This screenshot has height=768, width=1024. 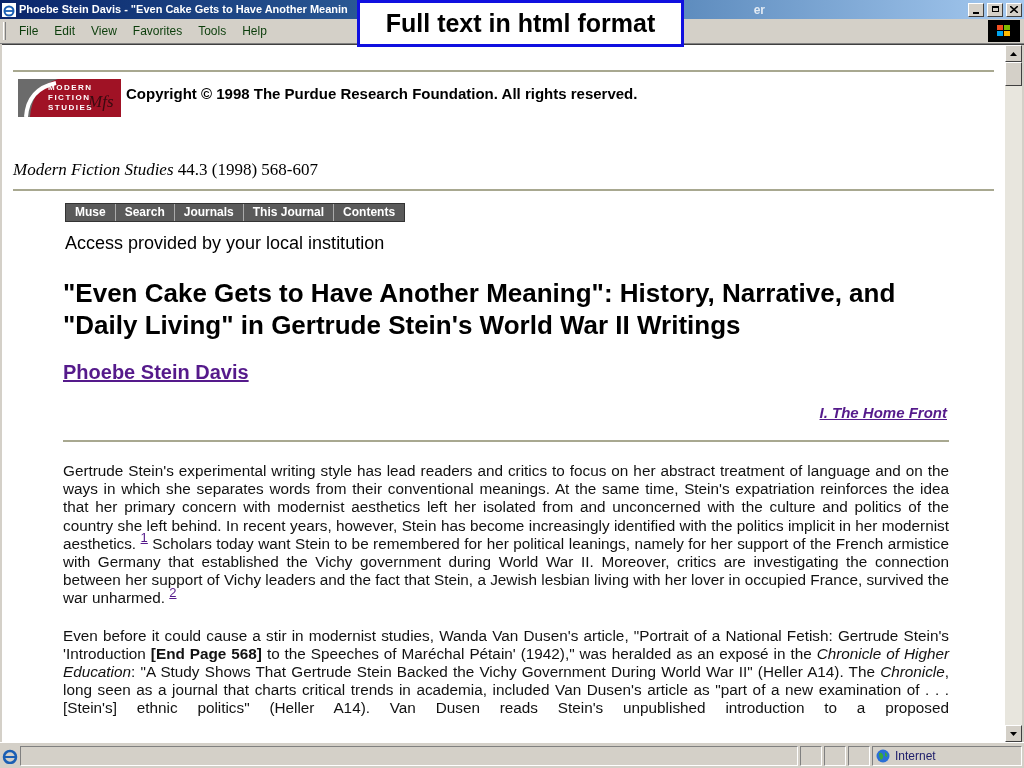 I want to click on close-icon, so click(x=1014, y=9).